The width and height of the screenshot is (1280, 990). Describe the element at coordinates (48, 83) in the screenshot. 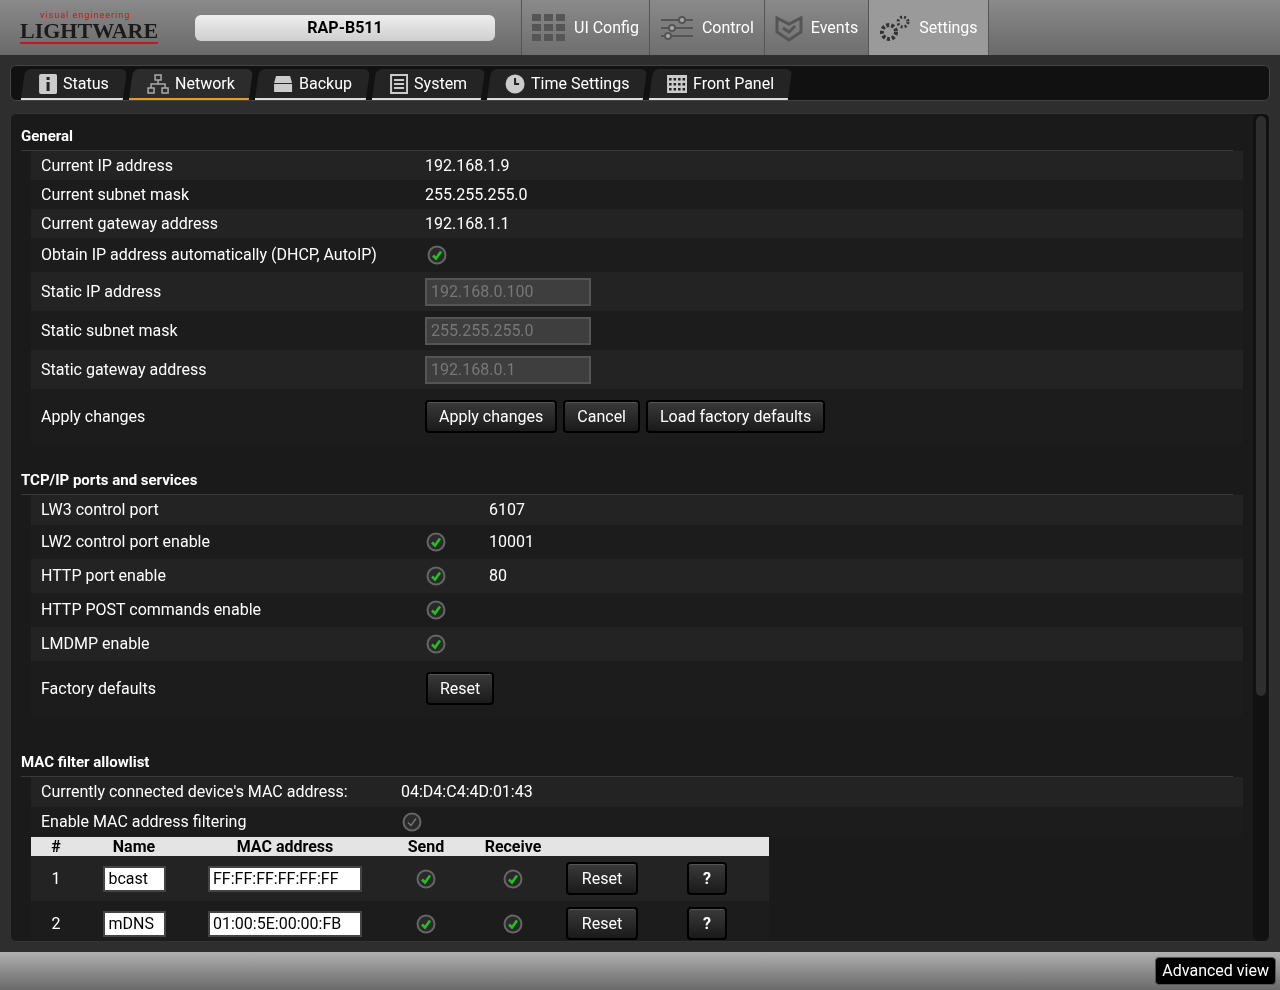

I see `info-icon` at that location.